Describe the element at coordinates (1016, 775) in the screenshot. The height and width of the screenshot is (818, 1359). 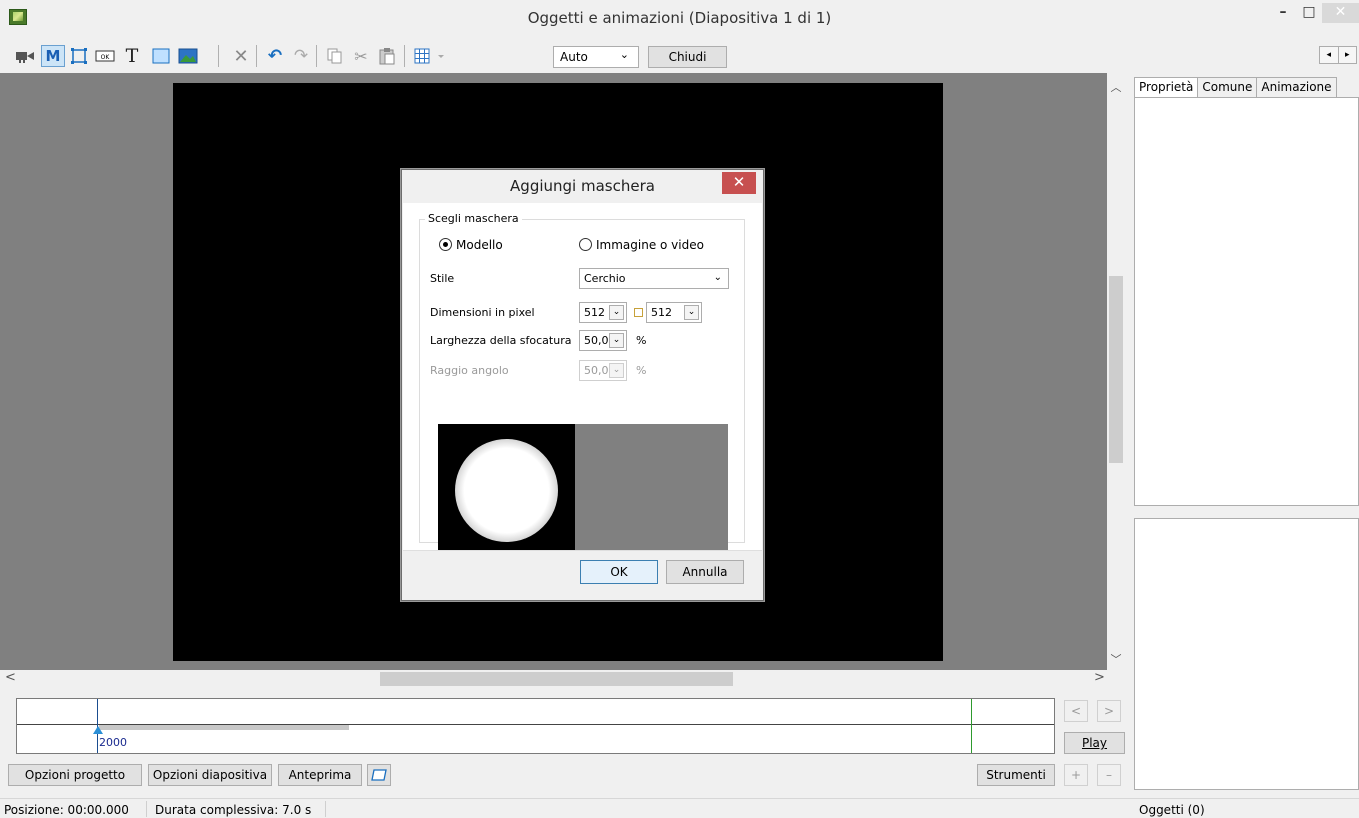
I see `tools-button: Strumenti` at that location.